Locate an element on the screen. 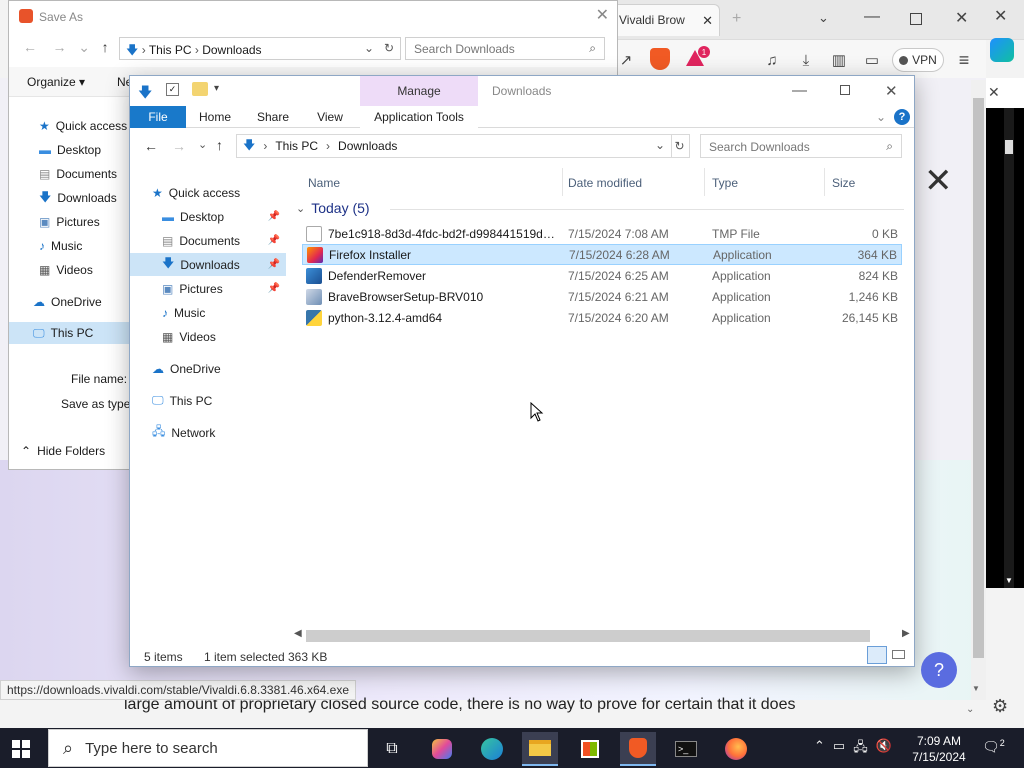 This screenshot has width=1024, height=768. firefox-icon is located at coordinates (736, 749).